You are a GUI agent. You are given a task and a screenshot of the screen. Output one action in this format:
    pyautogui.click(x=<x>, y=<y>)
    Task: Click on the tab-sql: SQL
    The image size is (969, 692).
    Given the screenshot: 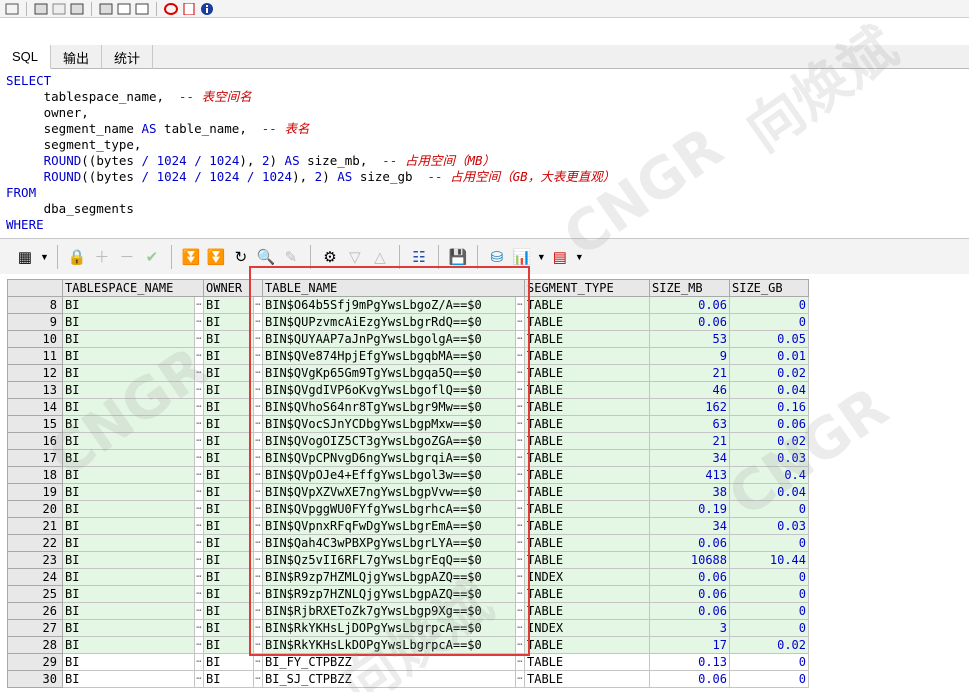 What is the action you would take?
    pyautogui.click(x=26, y=57)
    